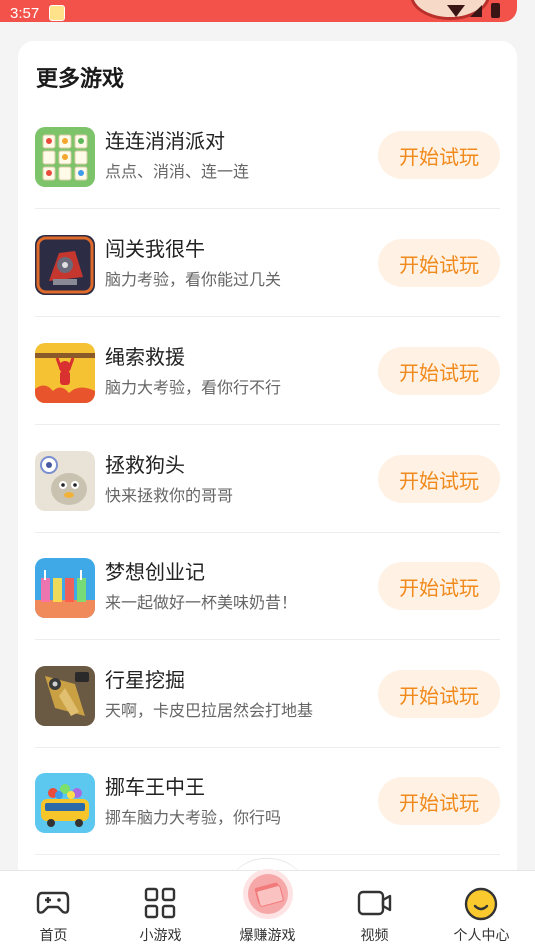 The image size is (535, 951). What do you see at coordinates (65, 265) in the screenshot?
I see `robot-icon` at bounding box center [65, 265].